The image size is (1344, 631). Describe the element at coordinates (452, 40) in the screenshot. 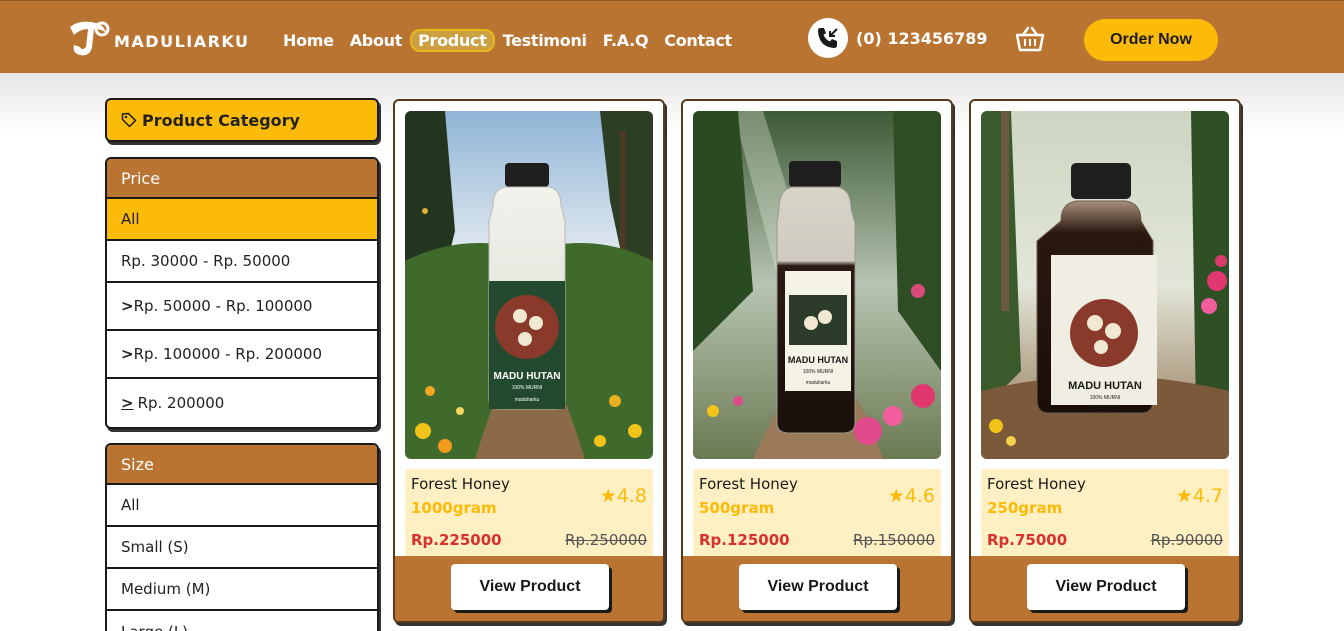

I see `nav-product: Product` at that location.